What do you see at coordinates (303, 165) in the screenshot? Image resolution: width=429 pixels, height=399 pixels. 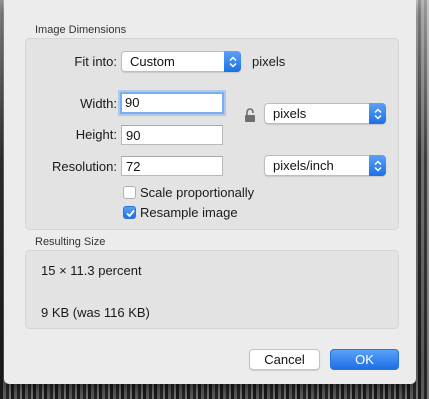 I see `resolution-unit-selected: pixels/inch` at bounding box center [303, 165].